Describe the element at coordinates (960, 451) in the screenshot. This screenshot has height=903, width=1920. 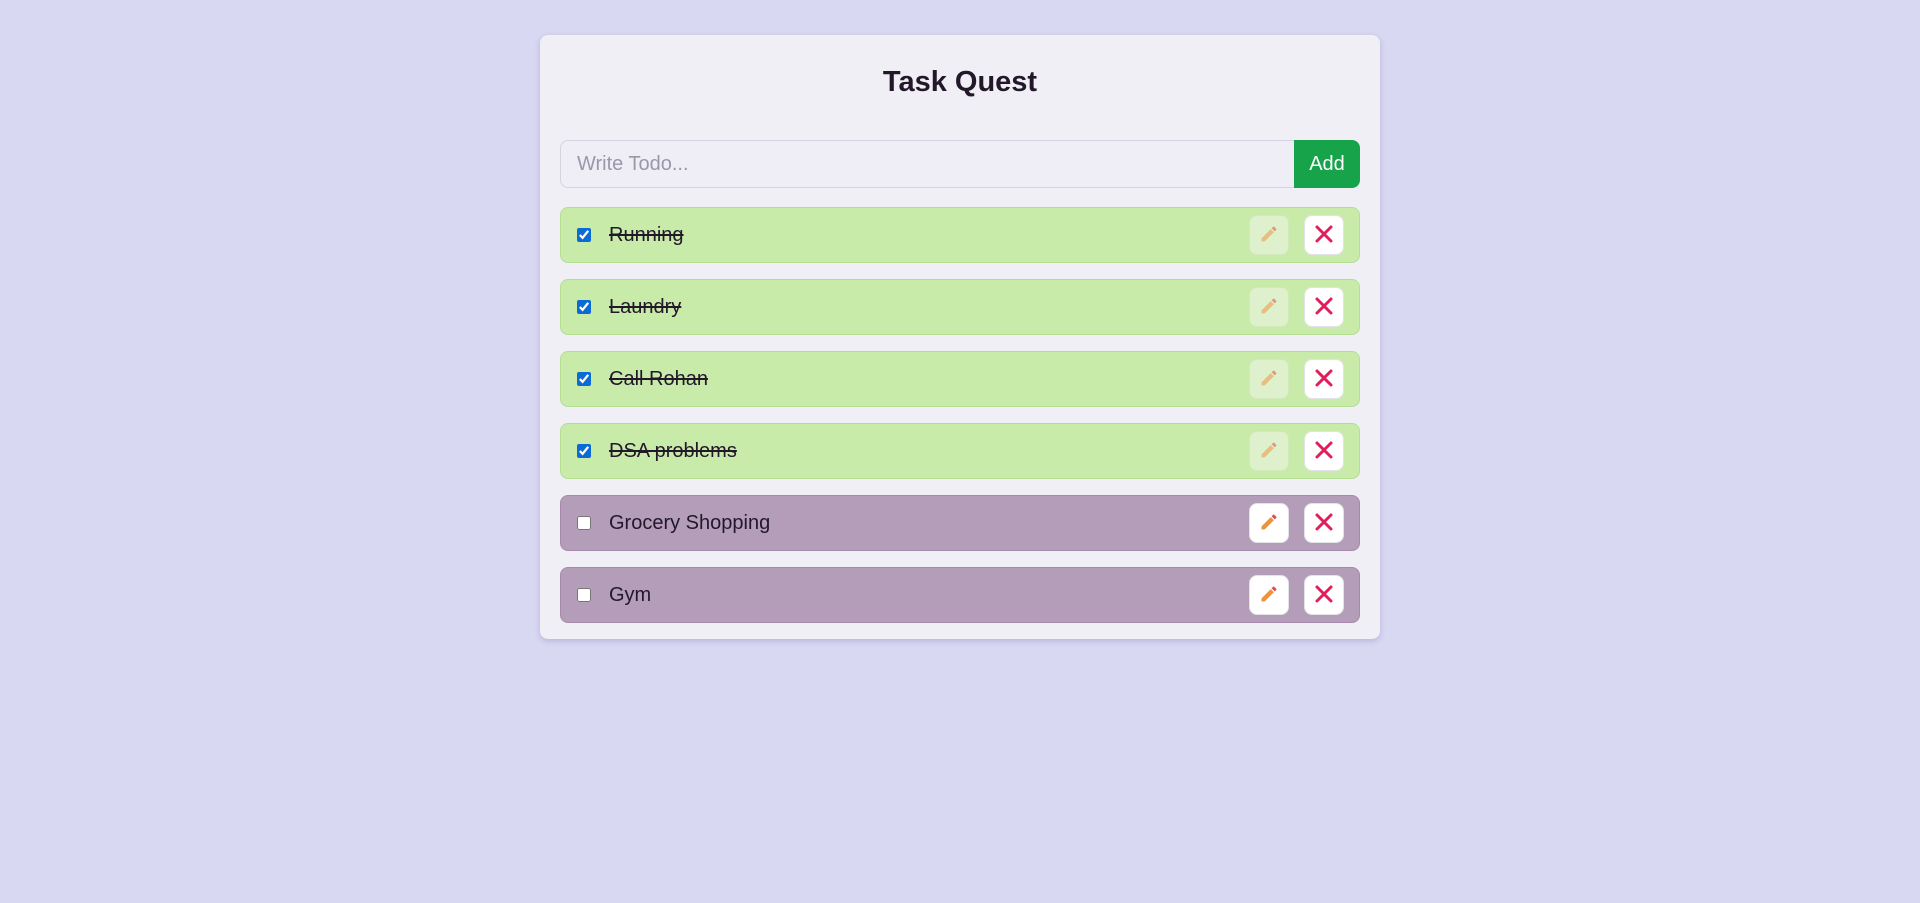
I see `todo-item: DSA problems` at that location.